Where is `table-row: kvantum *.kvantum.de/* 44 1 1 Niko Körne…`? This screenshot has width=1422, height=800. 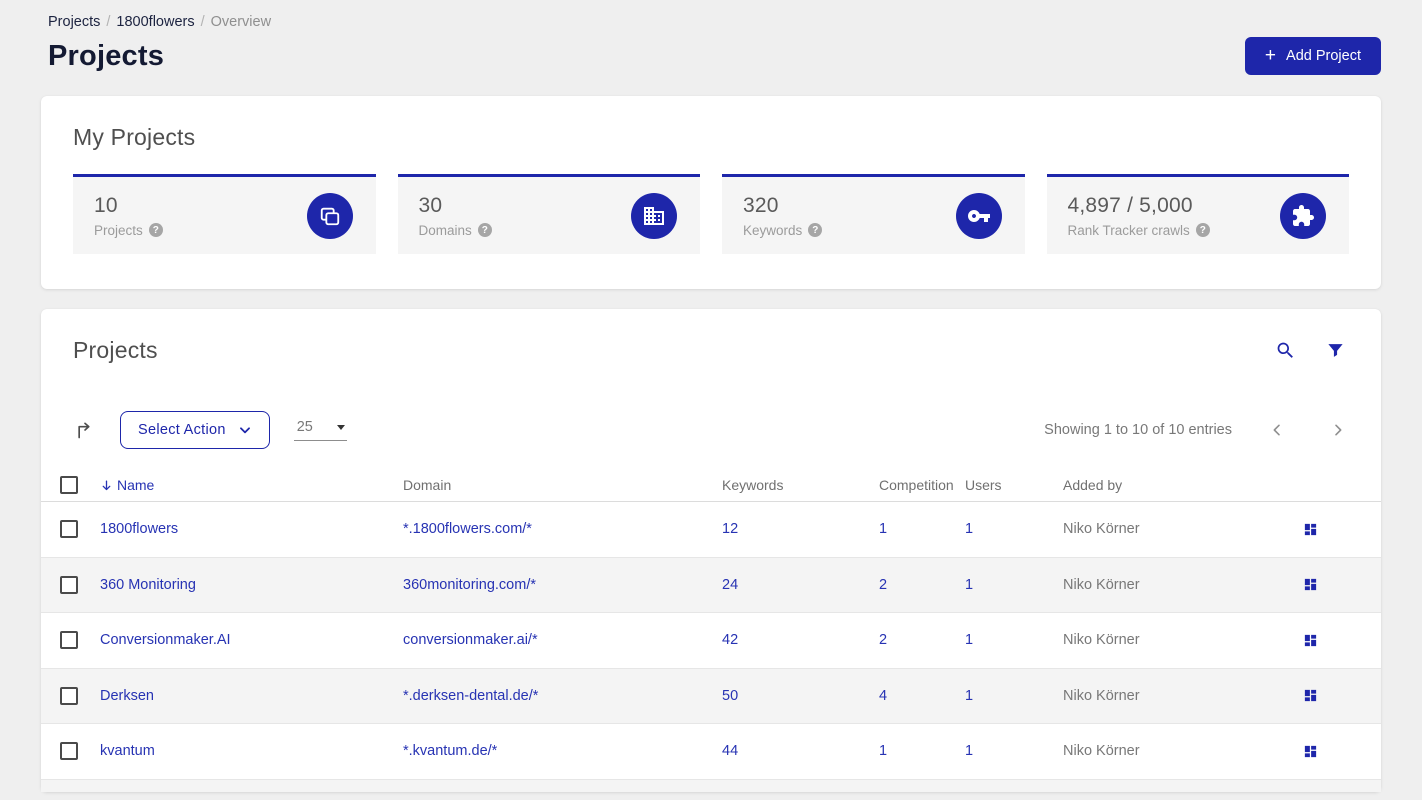
table-row: kvantum *.kvantum.de/* 44 1 1 Niko Körne… is located at coordinates (711, 752).